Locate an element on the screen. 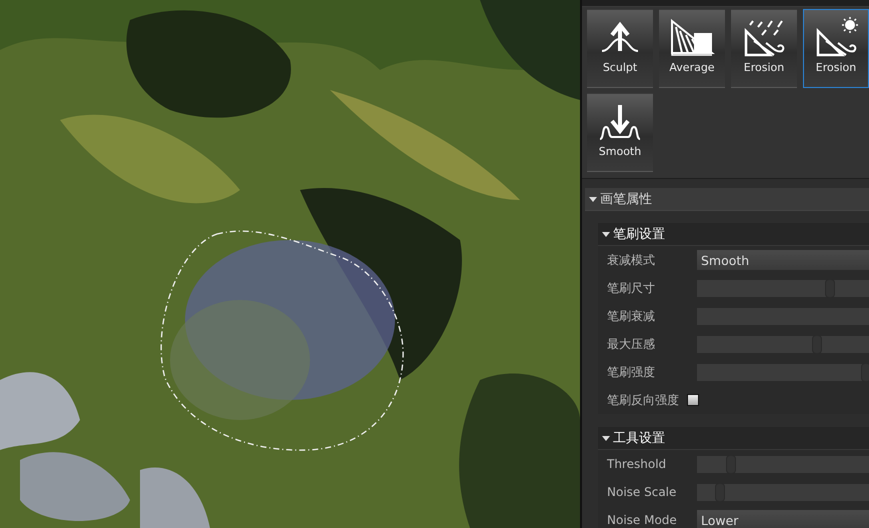 This screenshot has width=869, height=528. field-label: Noise Mode is located at coordinates (642, 520).